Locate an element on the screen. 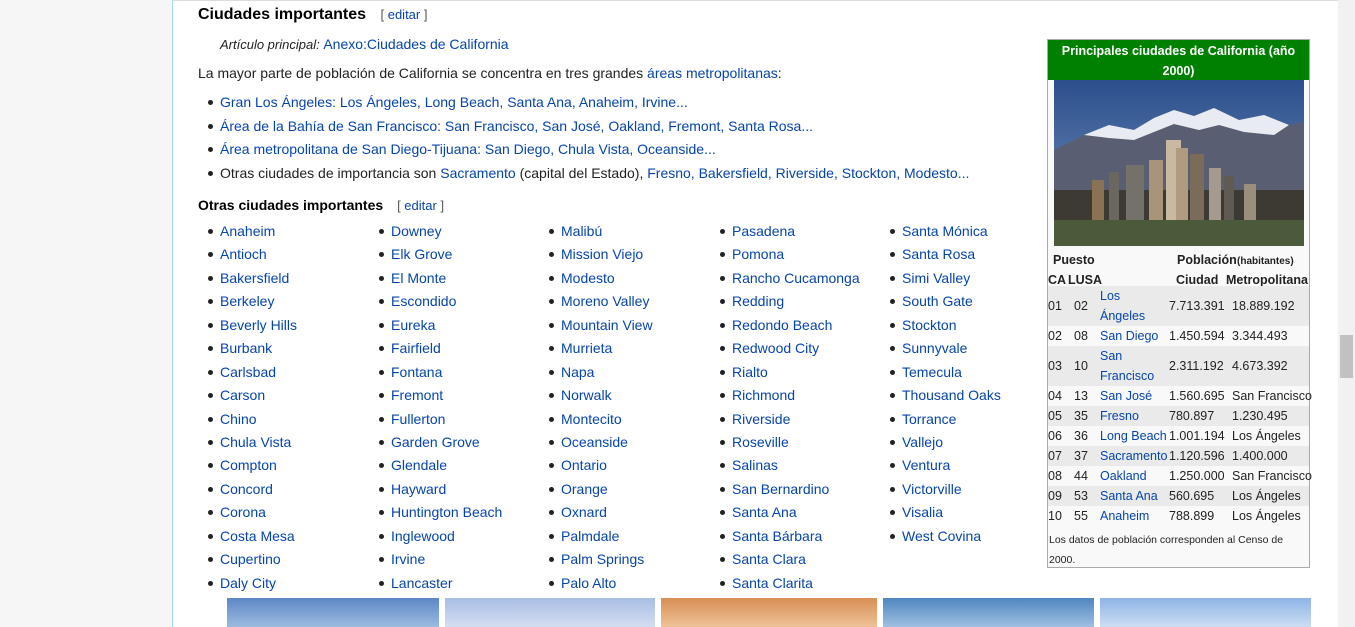 This screenshot has height=627, width=1355. city-link: Santa Clara is located at coordinates (769, 559).